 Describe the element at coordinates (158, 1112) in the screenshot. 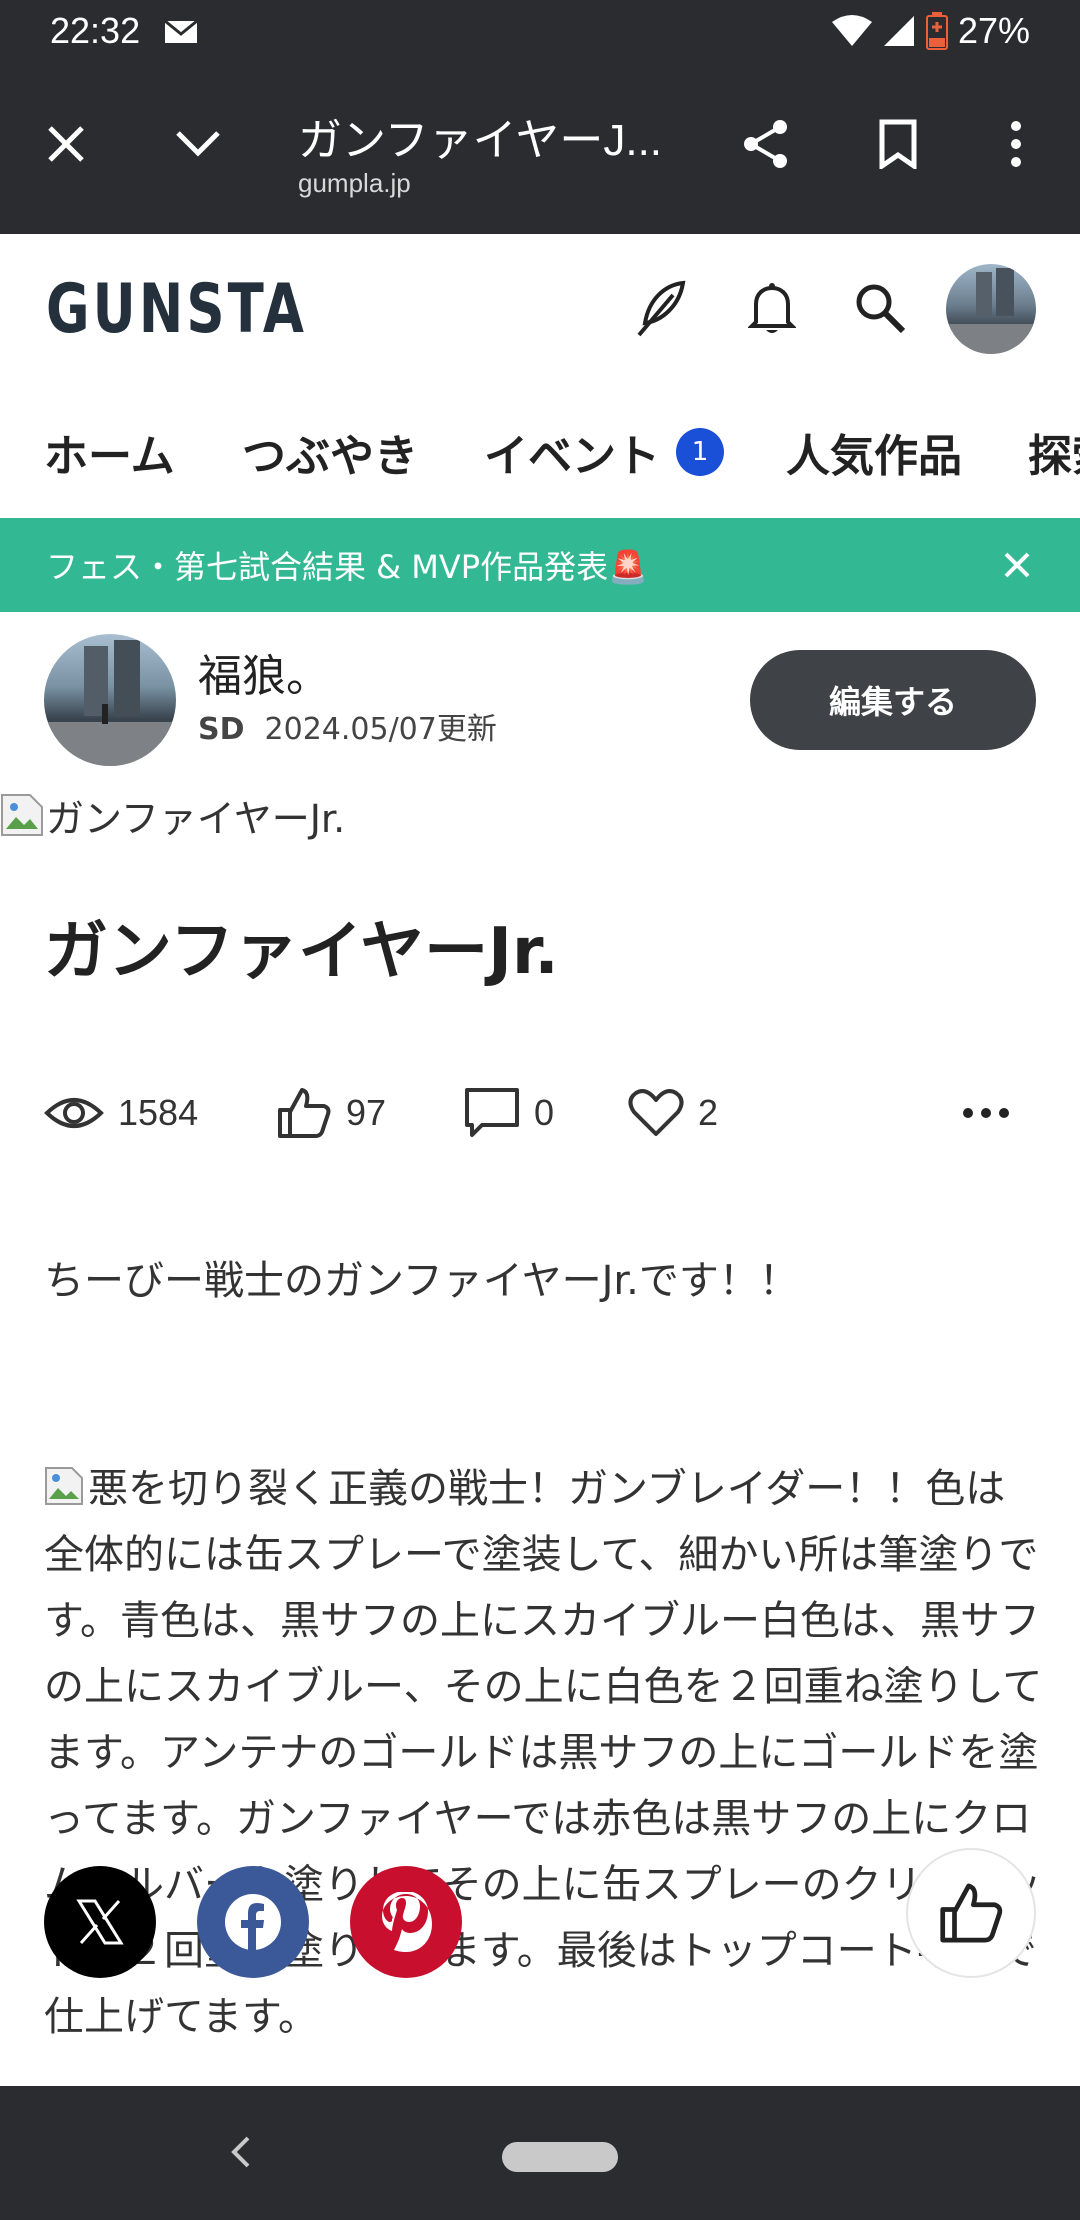

I see `views-count: 1584` at that location.